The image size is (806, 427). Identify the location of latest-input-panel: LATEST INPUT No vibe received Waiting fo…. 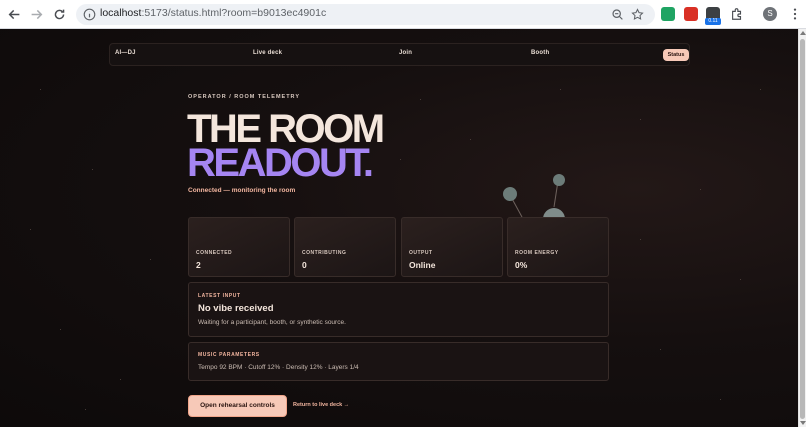
(398, 309).